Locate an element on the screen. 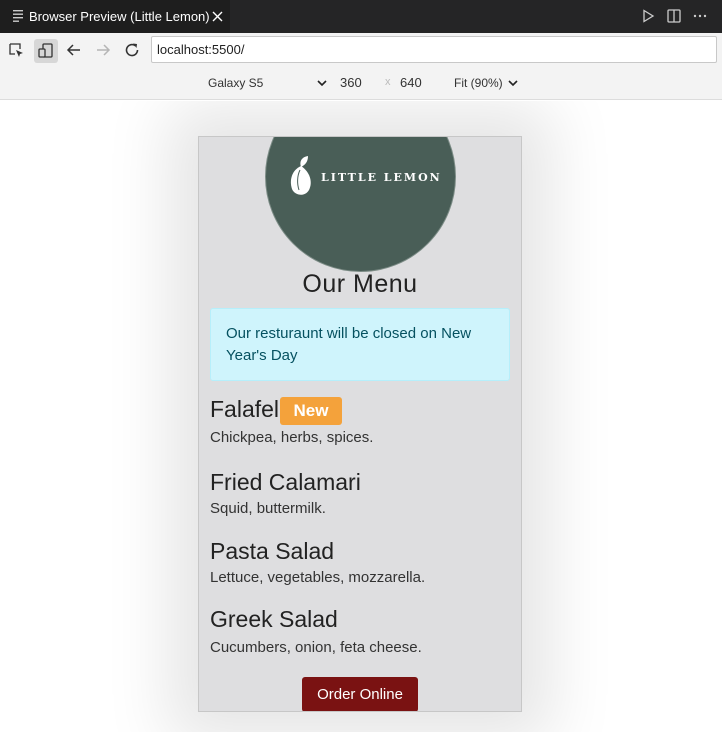 The image size is (722, 732). editor-tab-bar: Browser Preview (Little Lemon) is located at coordinates (361, 16).